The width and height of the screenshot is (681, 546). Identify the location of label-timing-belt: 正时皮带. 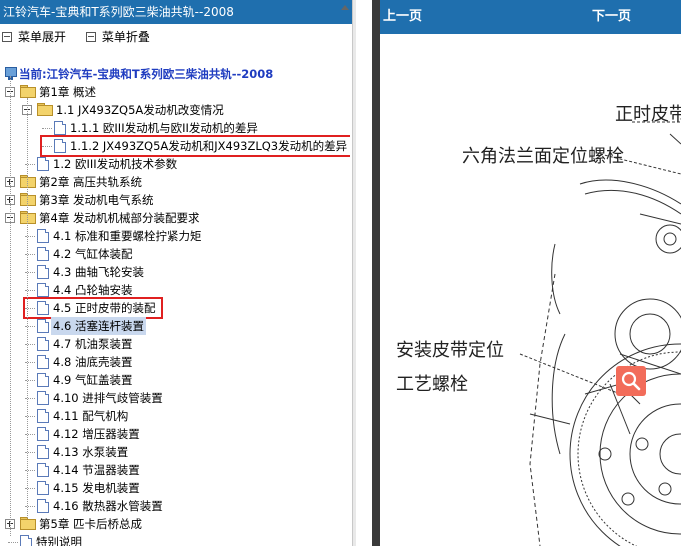
(648, 114).